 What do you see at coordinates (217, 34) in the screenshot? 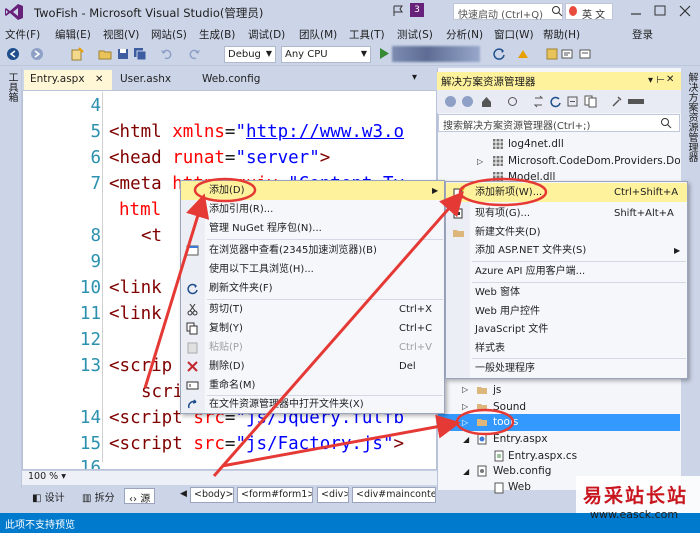
I see `menu-build: 生成(B)` at bounding box center [217, 34].